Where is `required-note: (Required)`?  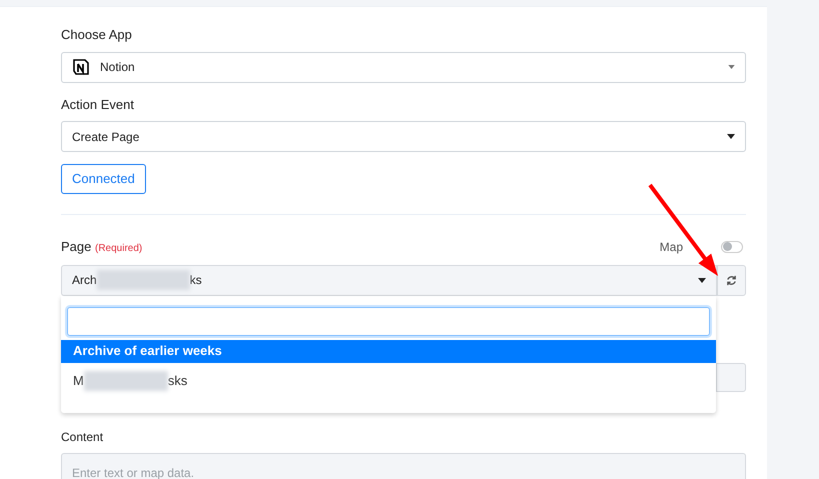 required-note: (Required) is located at coordinates (118, 248).